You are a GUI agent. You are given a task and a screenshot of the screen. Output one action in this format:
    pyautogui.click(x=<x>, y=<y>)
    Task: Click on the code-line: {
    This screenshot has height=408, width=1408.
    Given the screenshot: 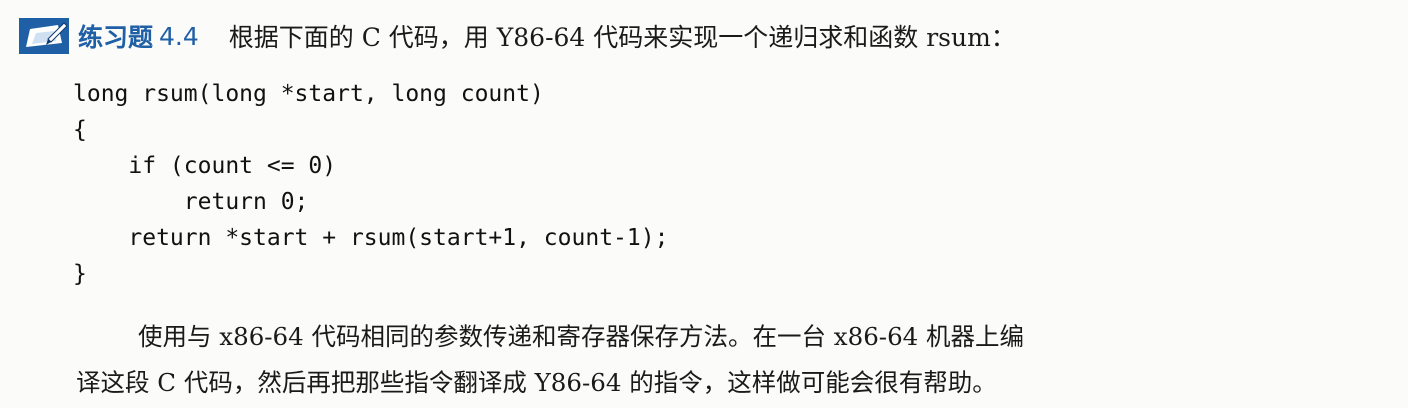 What is the action you would take?
    pyautogui.click(x=80, y=130)
    